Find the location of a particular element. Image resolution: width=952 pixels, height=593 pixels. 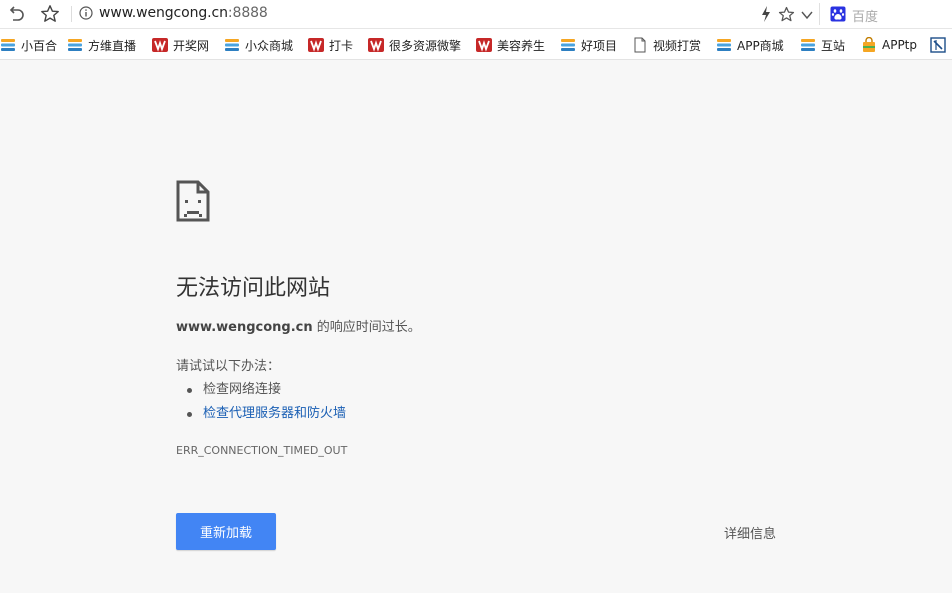

bookmark-overflow is located at coordinates (940, 45).